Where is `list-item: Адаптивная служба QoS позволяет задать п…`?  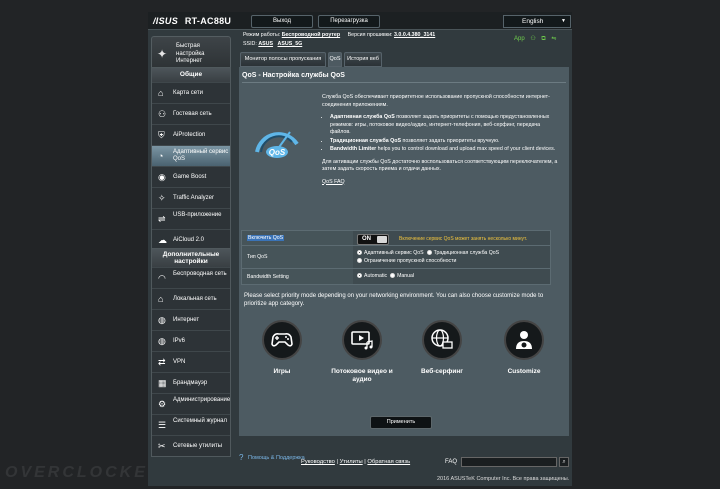 list-item: Адаптивная служба QoS позволяет задать п… is located at coordinates (444, 125).